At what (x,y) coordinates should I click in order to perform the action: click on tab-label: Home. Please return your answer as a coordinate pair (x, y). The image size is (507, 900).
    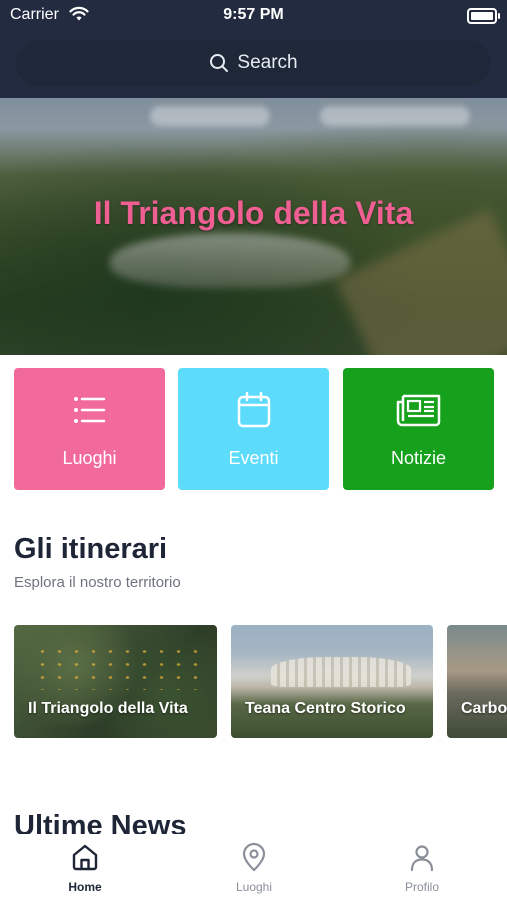
    Looking at the image, I should click on (85, 887).